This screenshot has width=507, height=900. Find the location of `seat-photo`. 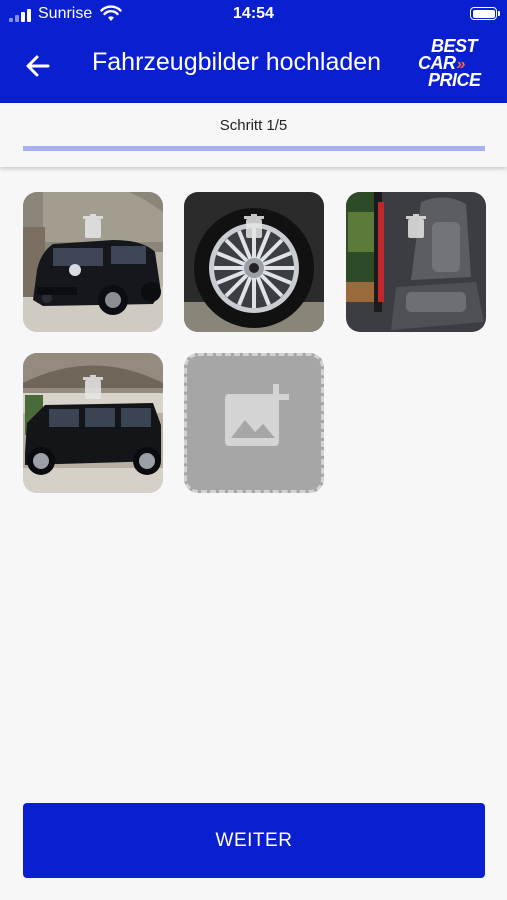

seat-photo is located at coordinates (416, 262).